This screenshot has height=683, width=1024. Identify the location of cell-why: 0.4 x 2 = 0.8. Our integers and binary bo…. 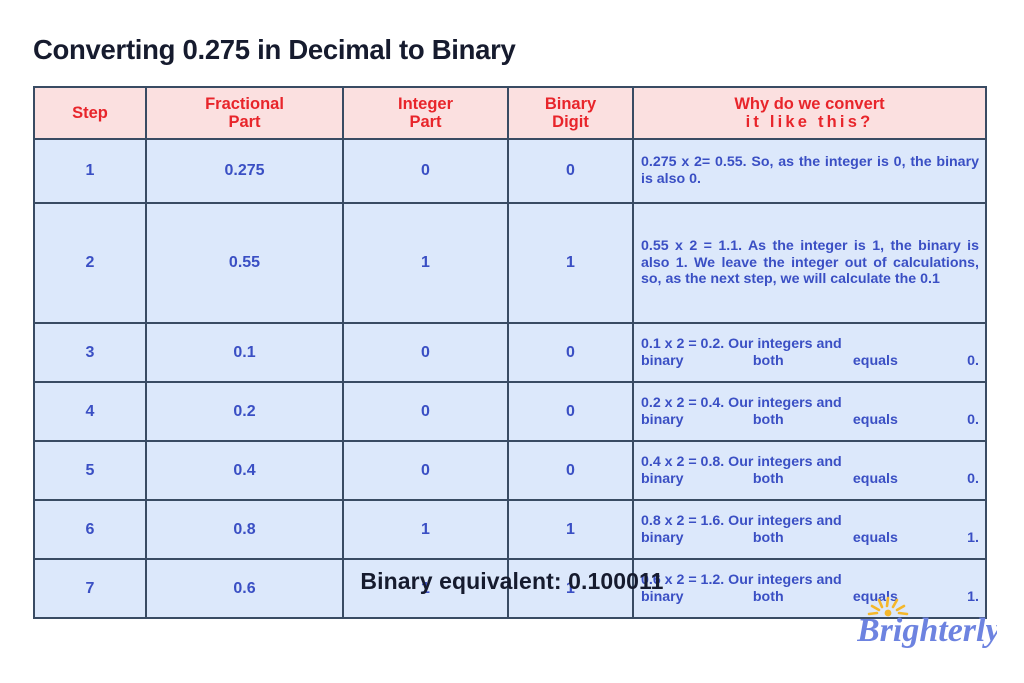
(809, 470).